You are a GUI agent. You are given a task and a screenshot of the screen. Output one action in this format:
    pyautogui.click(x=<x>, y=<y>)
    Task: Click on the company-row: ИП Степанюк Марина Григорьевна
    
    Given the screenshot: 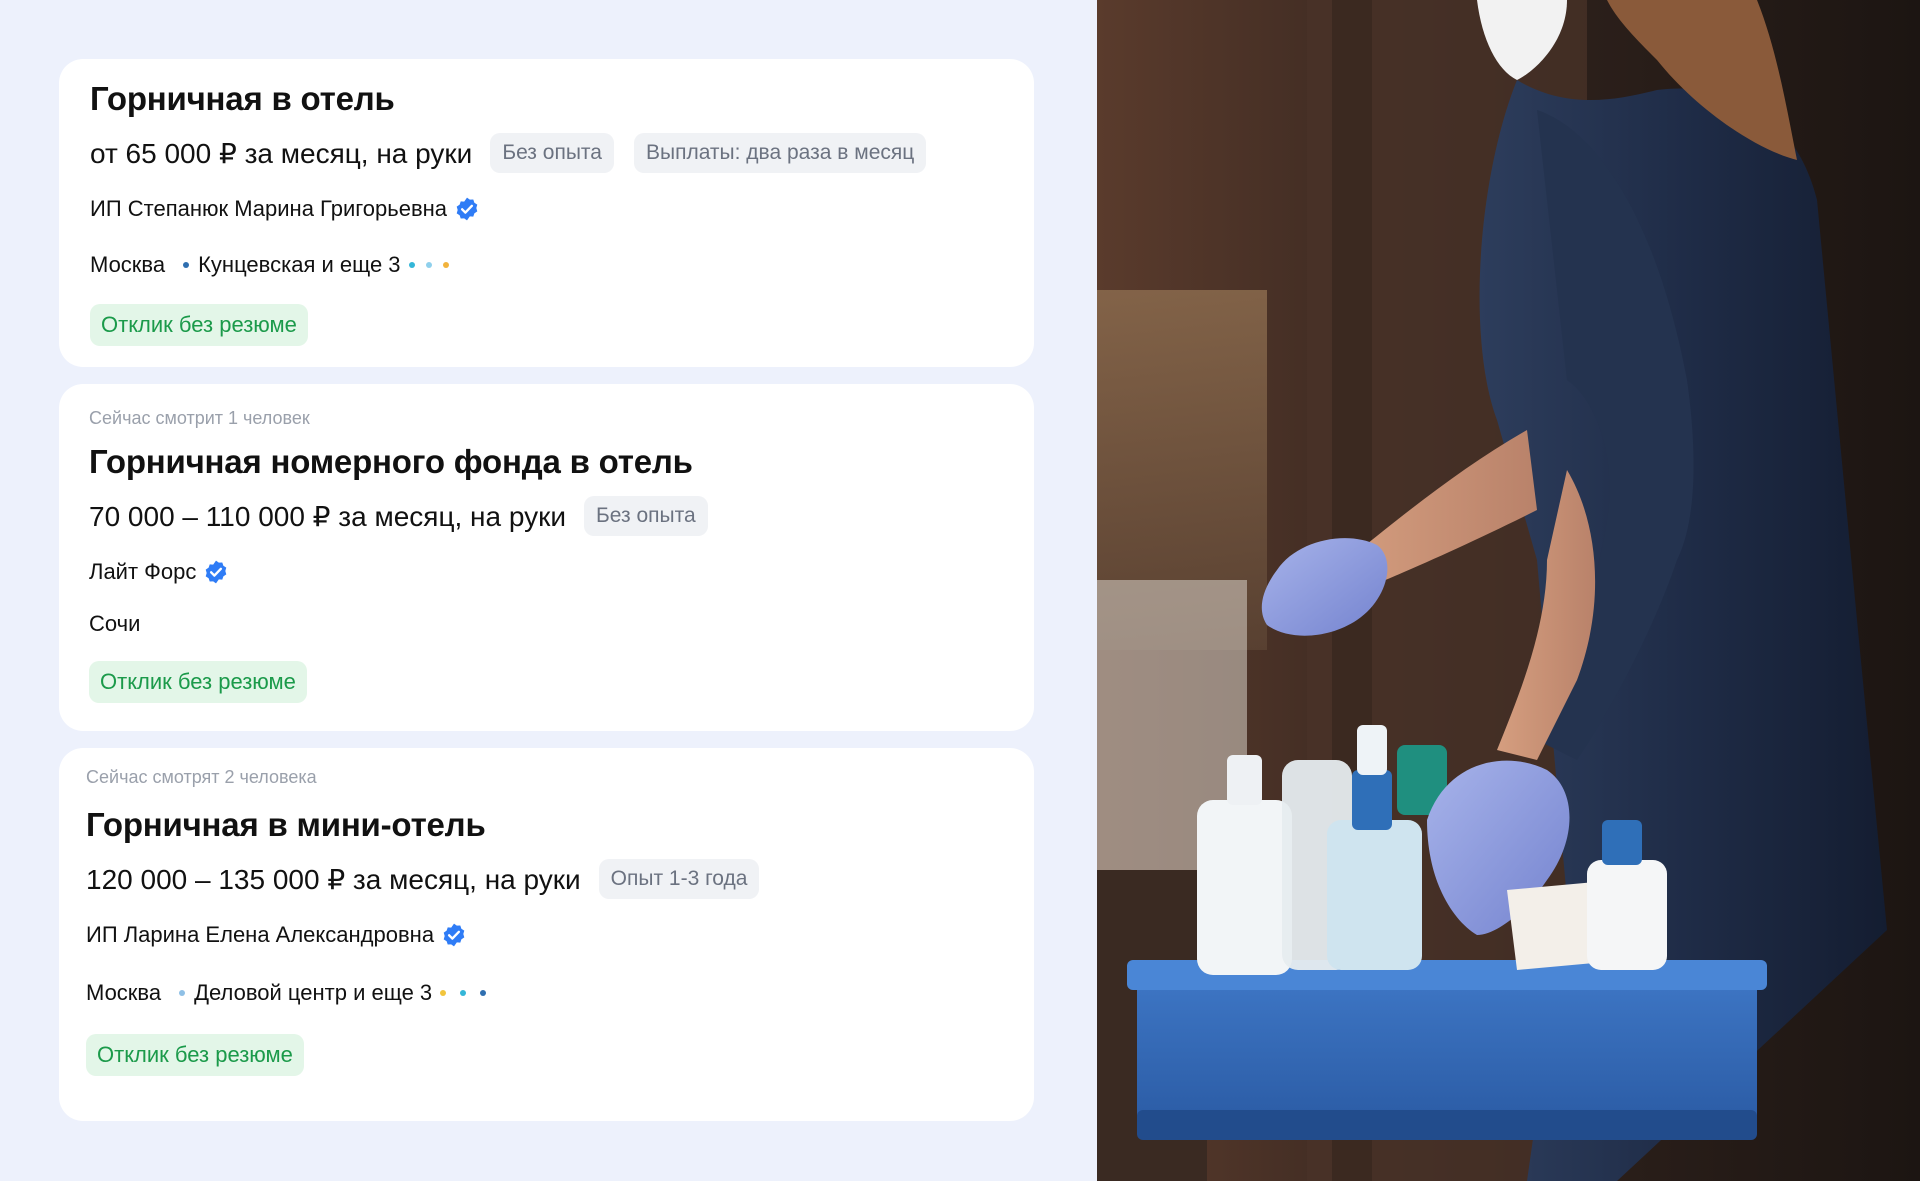 What is the action you would take?
    pyautogui.click(x=546, y=209)
    